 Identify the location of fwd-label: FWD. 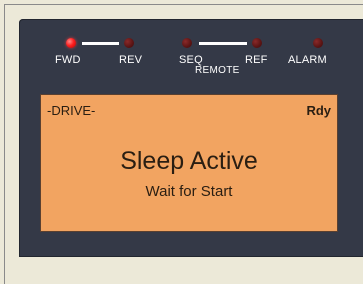
(68, 60).